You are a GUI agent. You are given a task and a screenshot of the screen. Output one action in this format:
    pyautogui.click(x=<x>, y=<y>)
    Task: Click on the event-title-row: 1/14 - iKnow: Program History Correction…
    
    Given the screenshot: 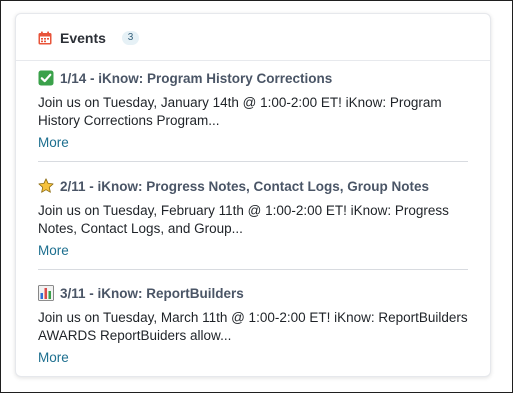 What is the action you would take?
    pyautogui.click(x=253, y=79)
    